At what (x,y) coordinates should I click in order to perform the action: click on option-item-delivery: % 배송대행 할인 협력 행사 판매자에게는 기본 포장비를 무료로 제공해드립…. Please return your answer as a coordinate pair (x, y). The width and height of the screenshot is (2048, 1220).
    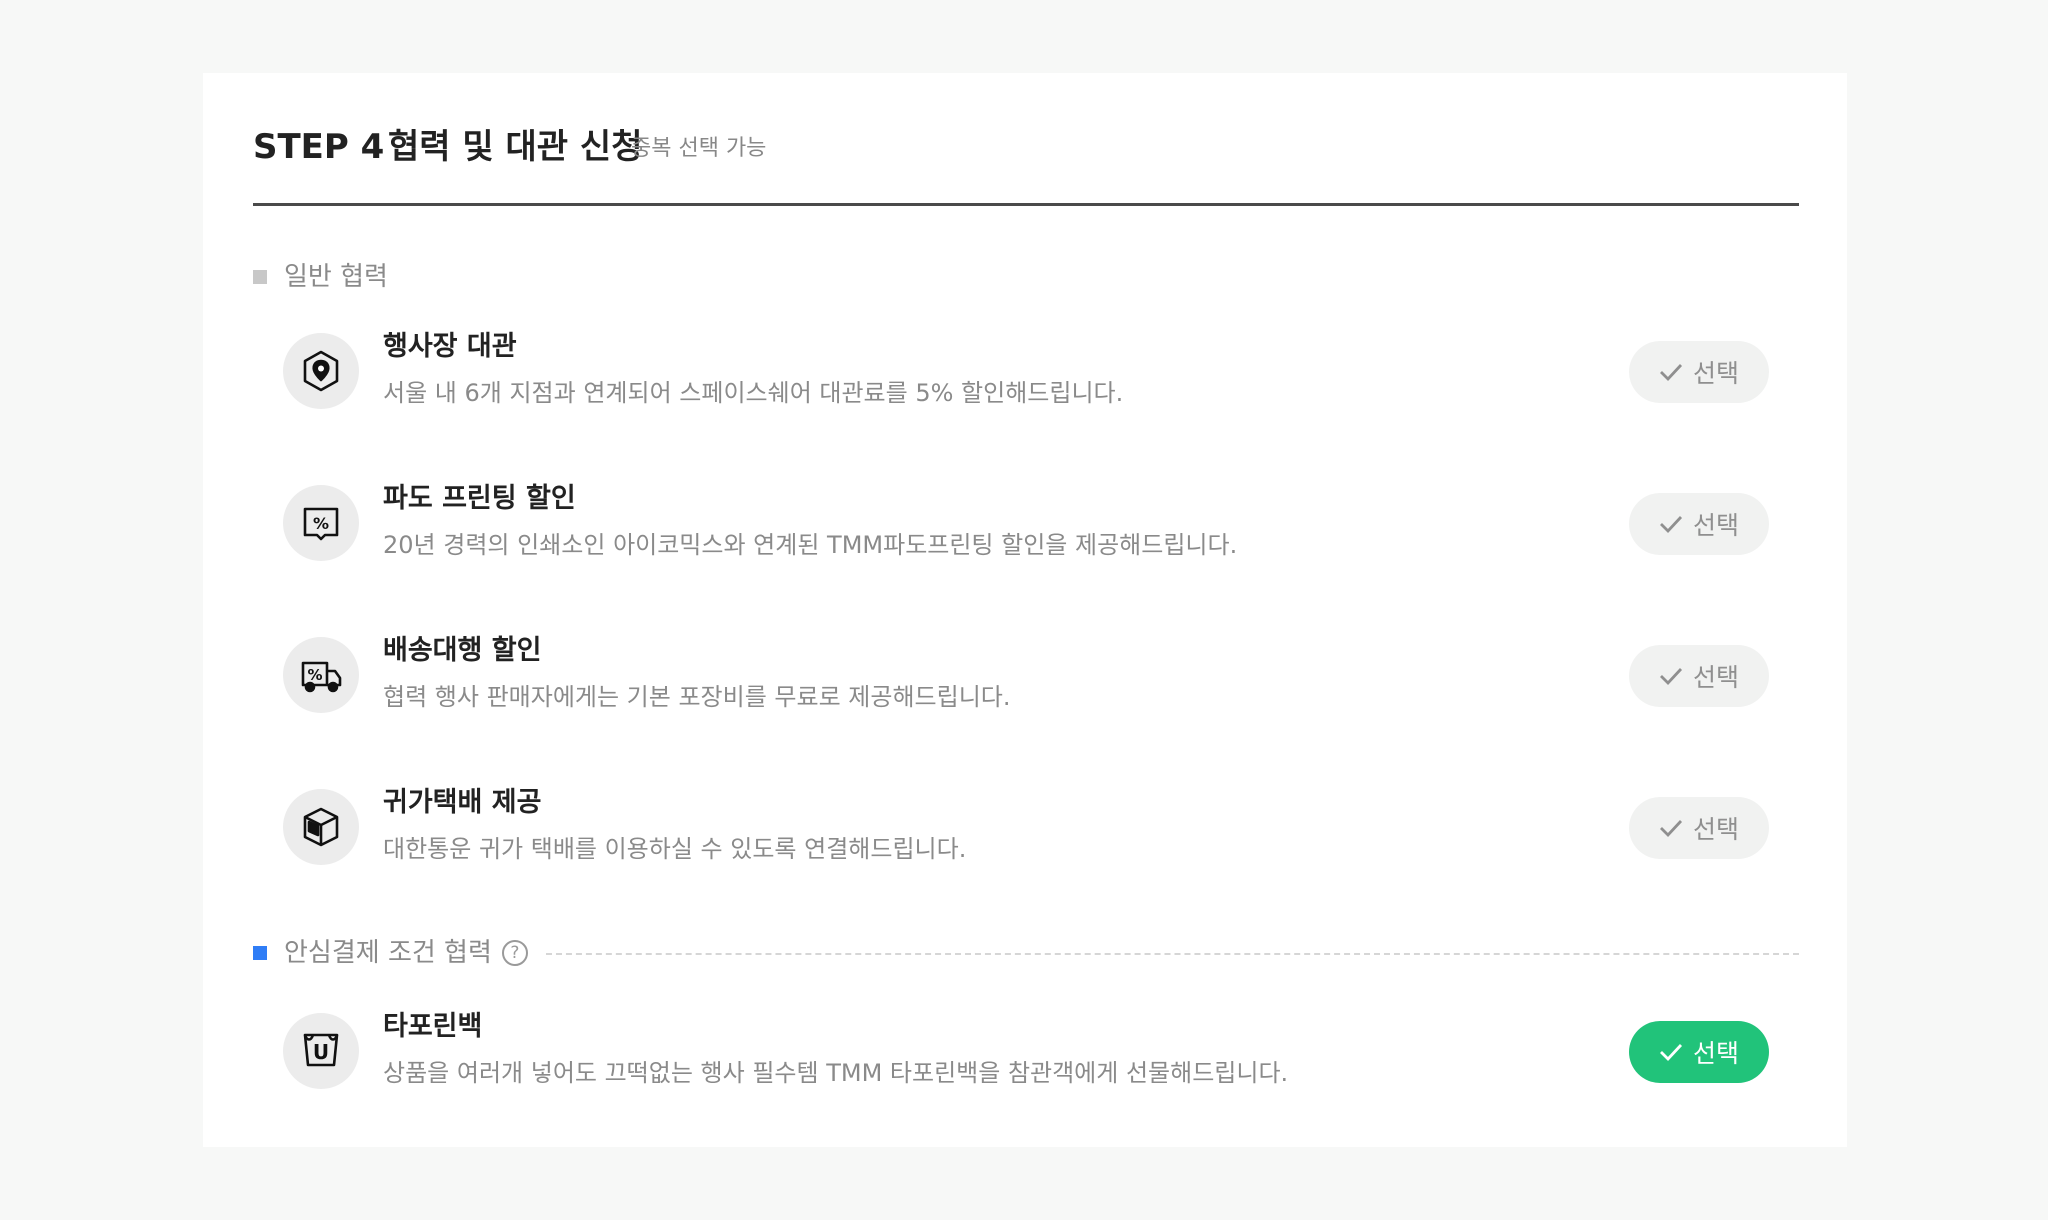
    Looking at the image, I should click on (1026, 676).